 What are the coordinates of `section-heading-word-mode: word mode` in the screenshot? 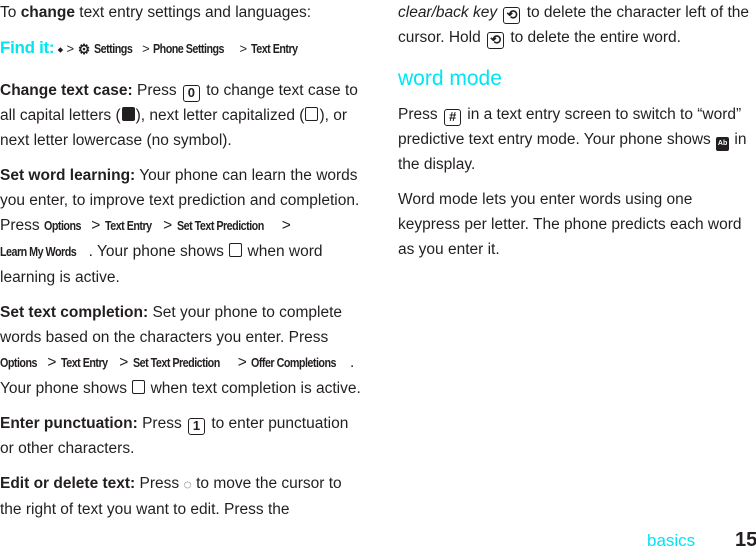 It's located at (450, 78).